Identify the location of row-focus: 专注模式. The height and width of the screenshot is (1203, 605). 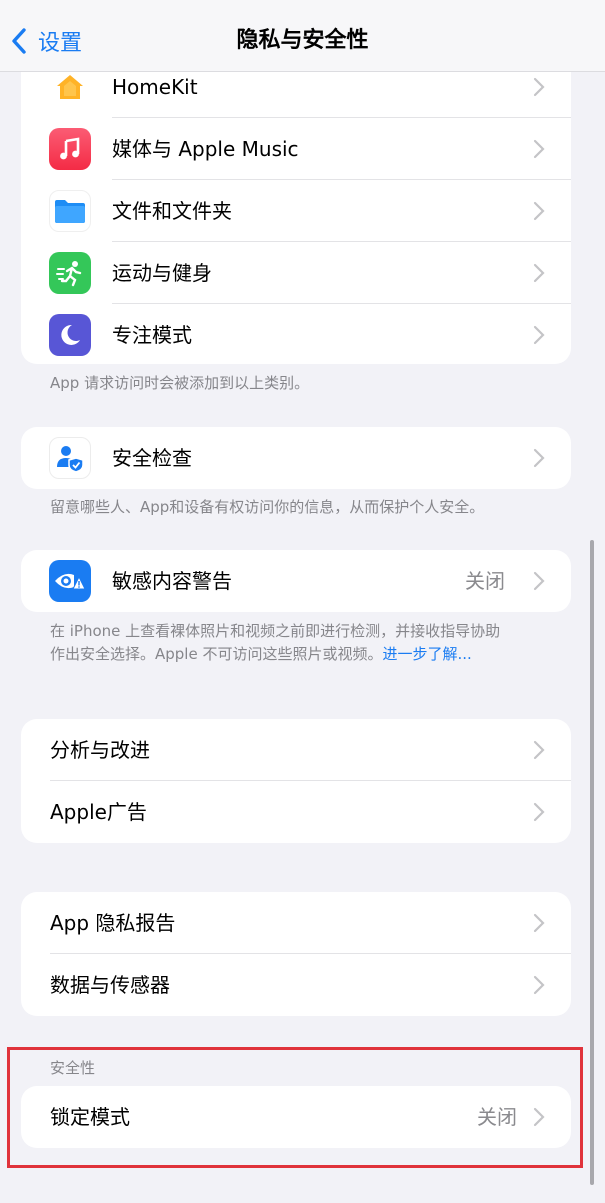
(296, 334).